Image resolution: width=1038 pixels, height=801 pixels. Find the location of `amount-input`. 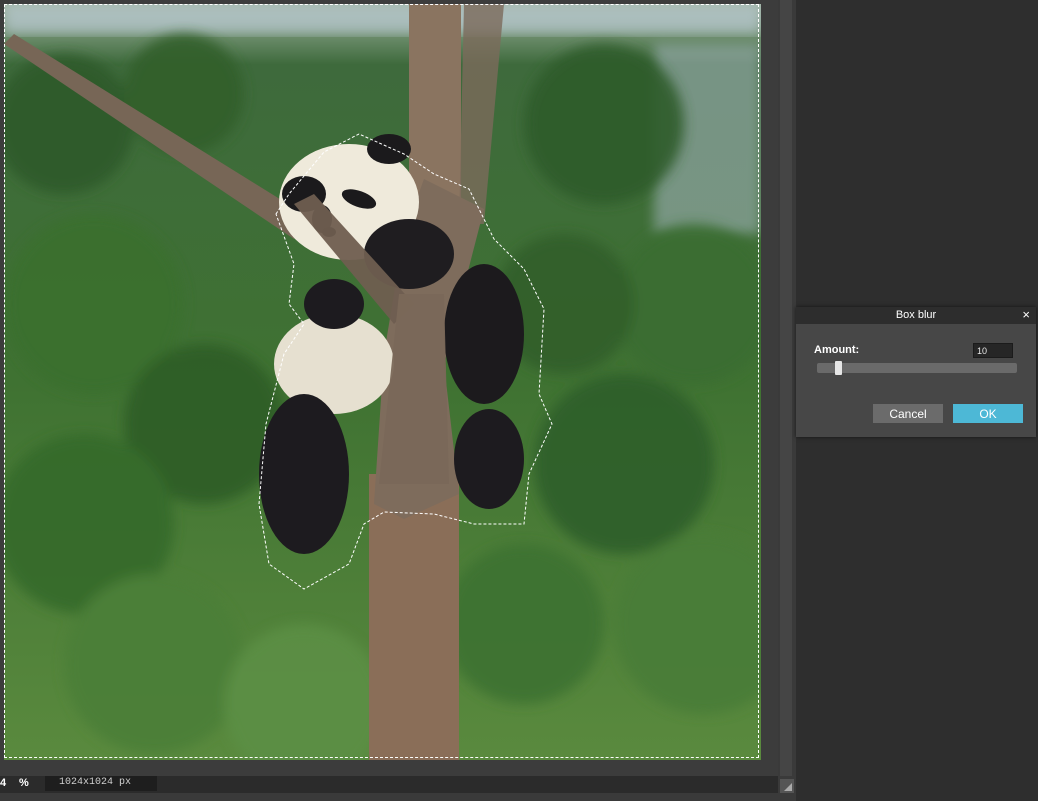

amount-input is located at coordinates (993, 350).